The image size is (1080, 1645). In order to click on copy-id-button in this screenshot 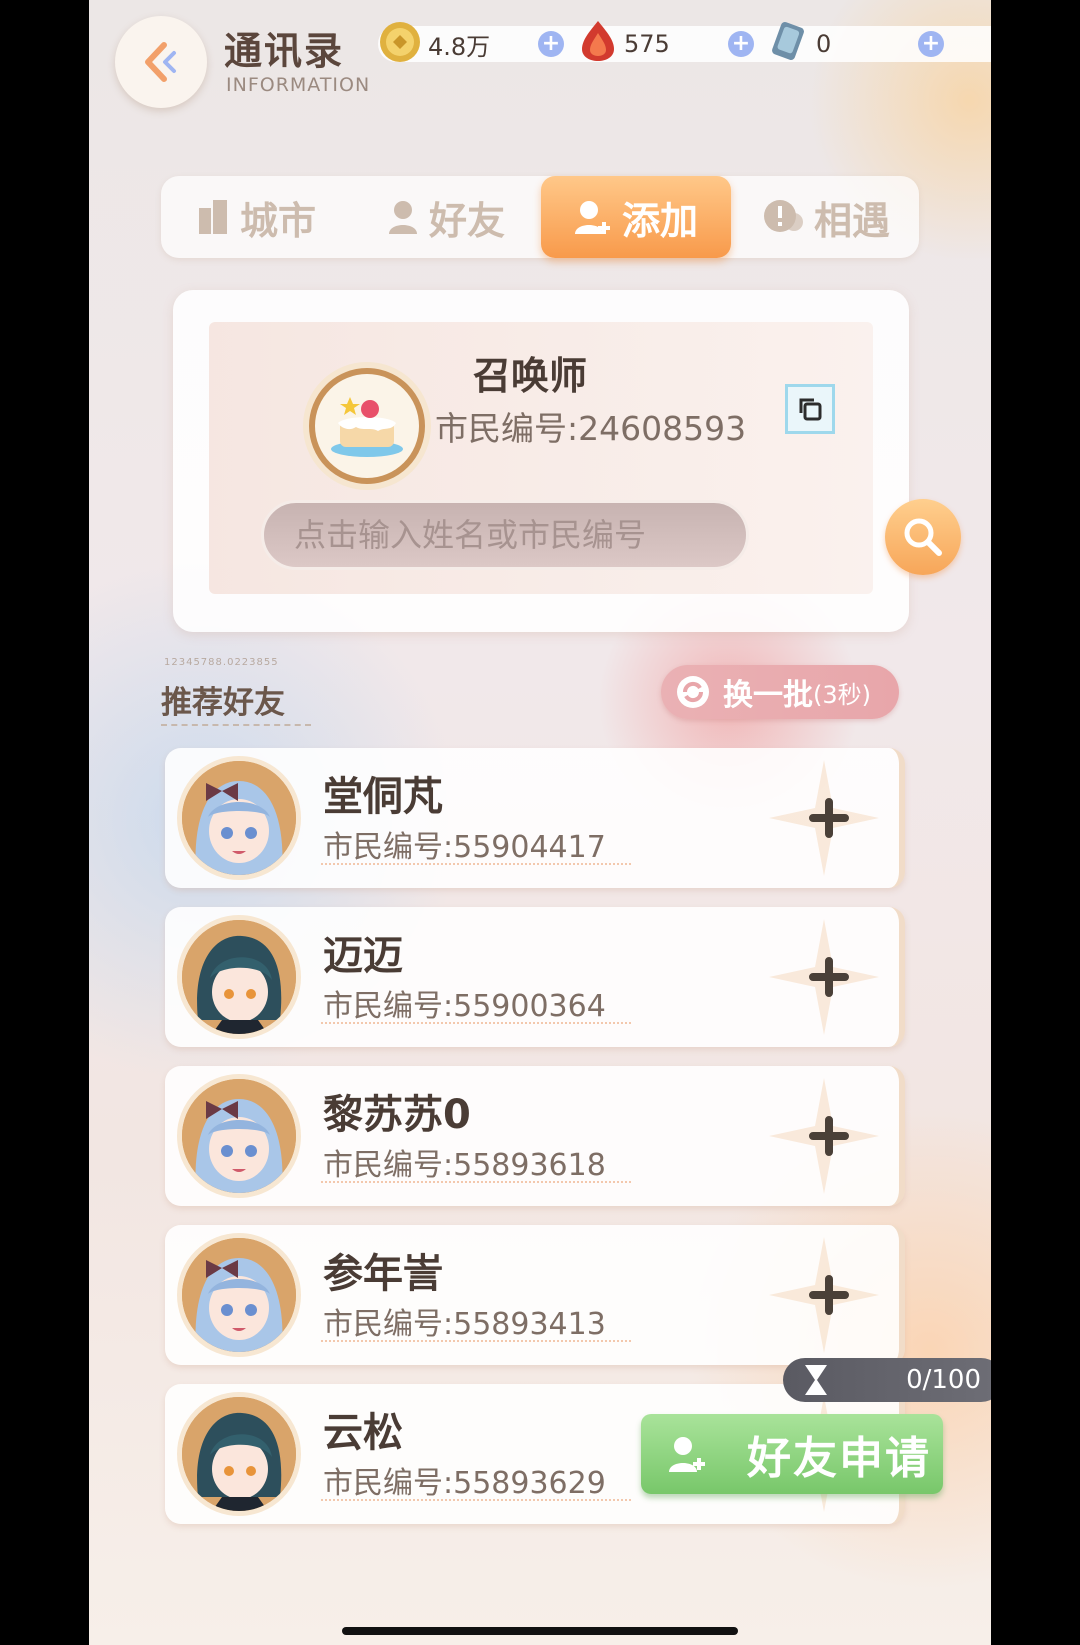, I will do `click(810, 409)`.